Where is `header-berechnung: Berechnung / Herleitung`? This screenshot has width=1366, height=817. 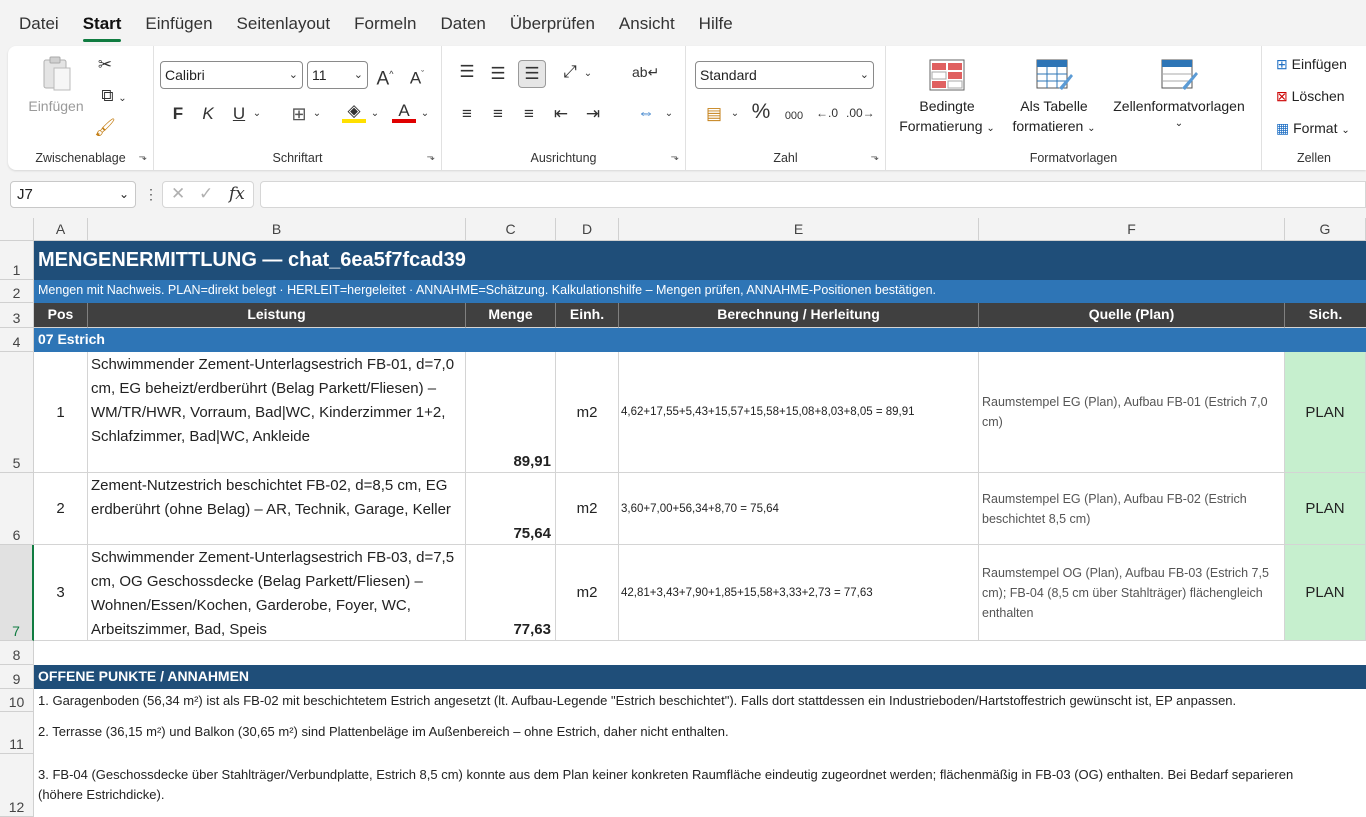
header-berechnung: Berechnung / Herleitung is located at coordinates (799, 315).